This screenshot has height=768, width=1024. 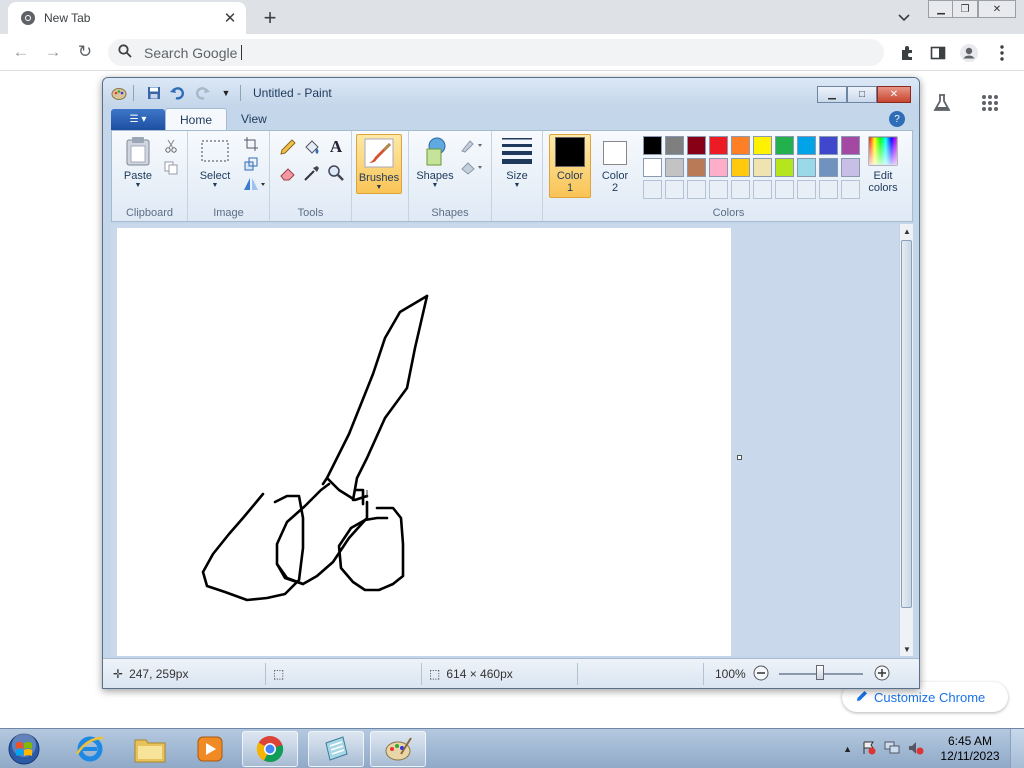 What do you see at coordinates (171, 146) in the screenshot?
I see `cut-icon` at bounding box center [171, 146].